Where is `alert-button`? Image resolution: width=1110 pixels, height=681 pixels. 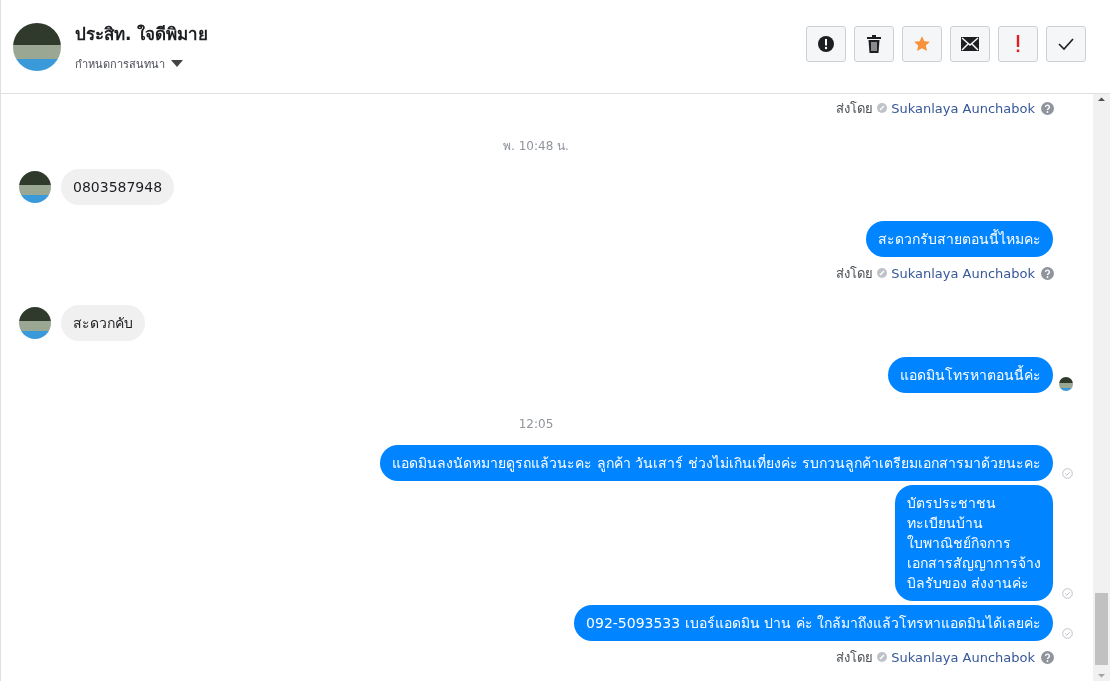
alert-button is located at coordinates (826, 43).